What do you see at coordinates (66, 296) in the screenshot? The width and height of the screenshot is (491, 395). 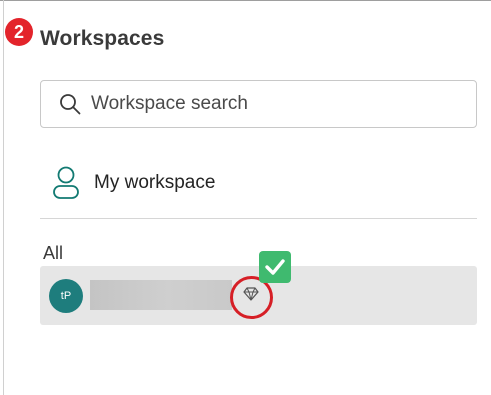 I see `workspace-avatar: tP` at bounding box center [66, 296].